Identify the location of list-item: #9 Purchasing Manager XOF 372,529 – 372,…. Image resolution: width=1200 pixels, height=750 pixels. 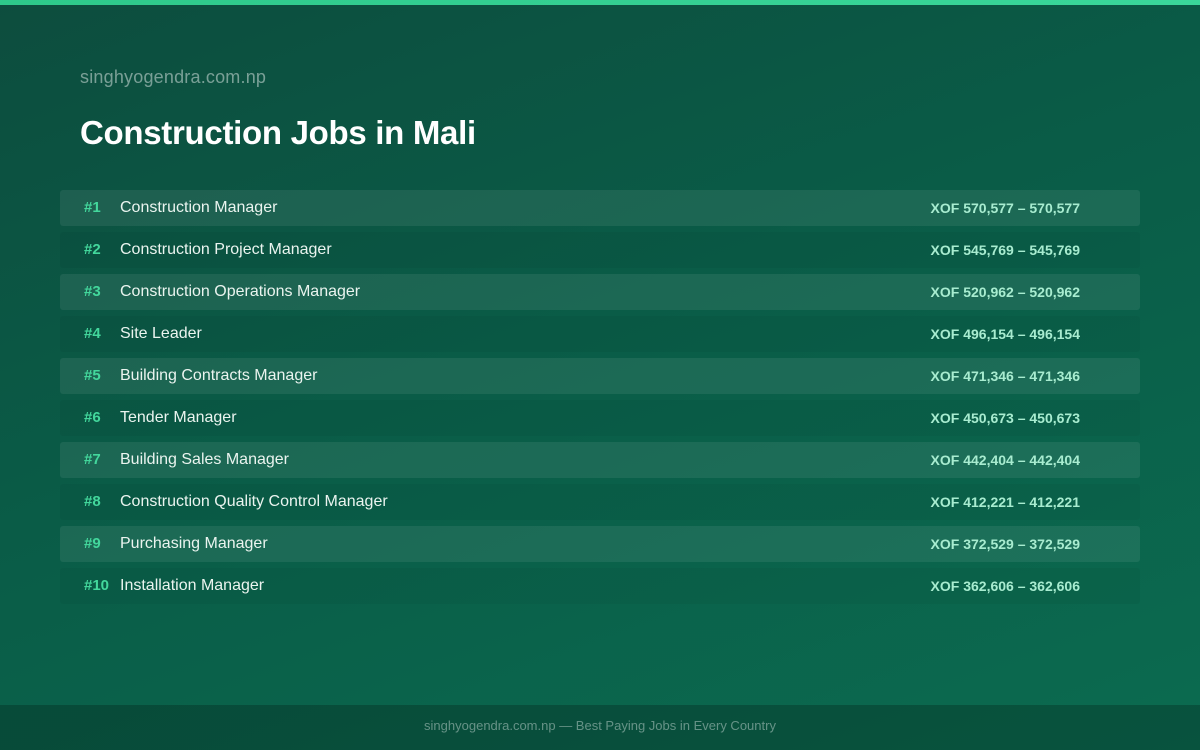
(600, 544).